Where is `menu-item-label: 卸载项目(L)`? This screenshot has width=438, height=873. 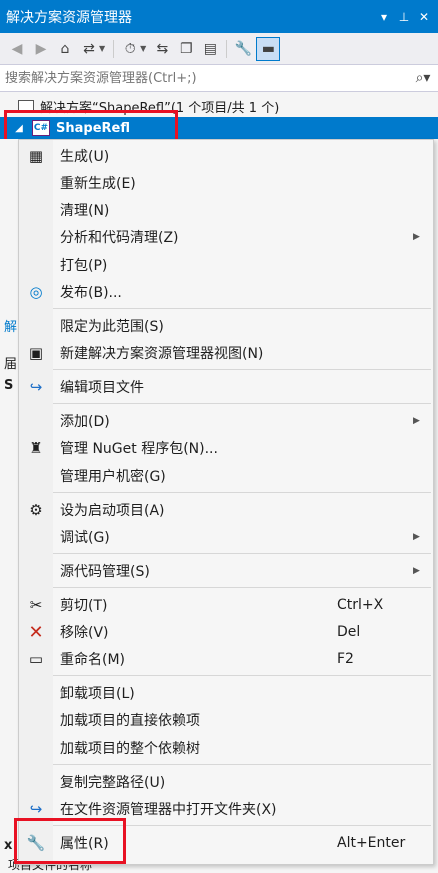 menu-item-label: 卸载项目(L) is located at coordinates (97, 694).